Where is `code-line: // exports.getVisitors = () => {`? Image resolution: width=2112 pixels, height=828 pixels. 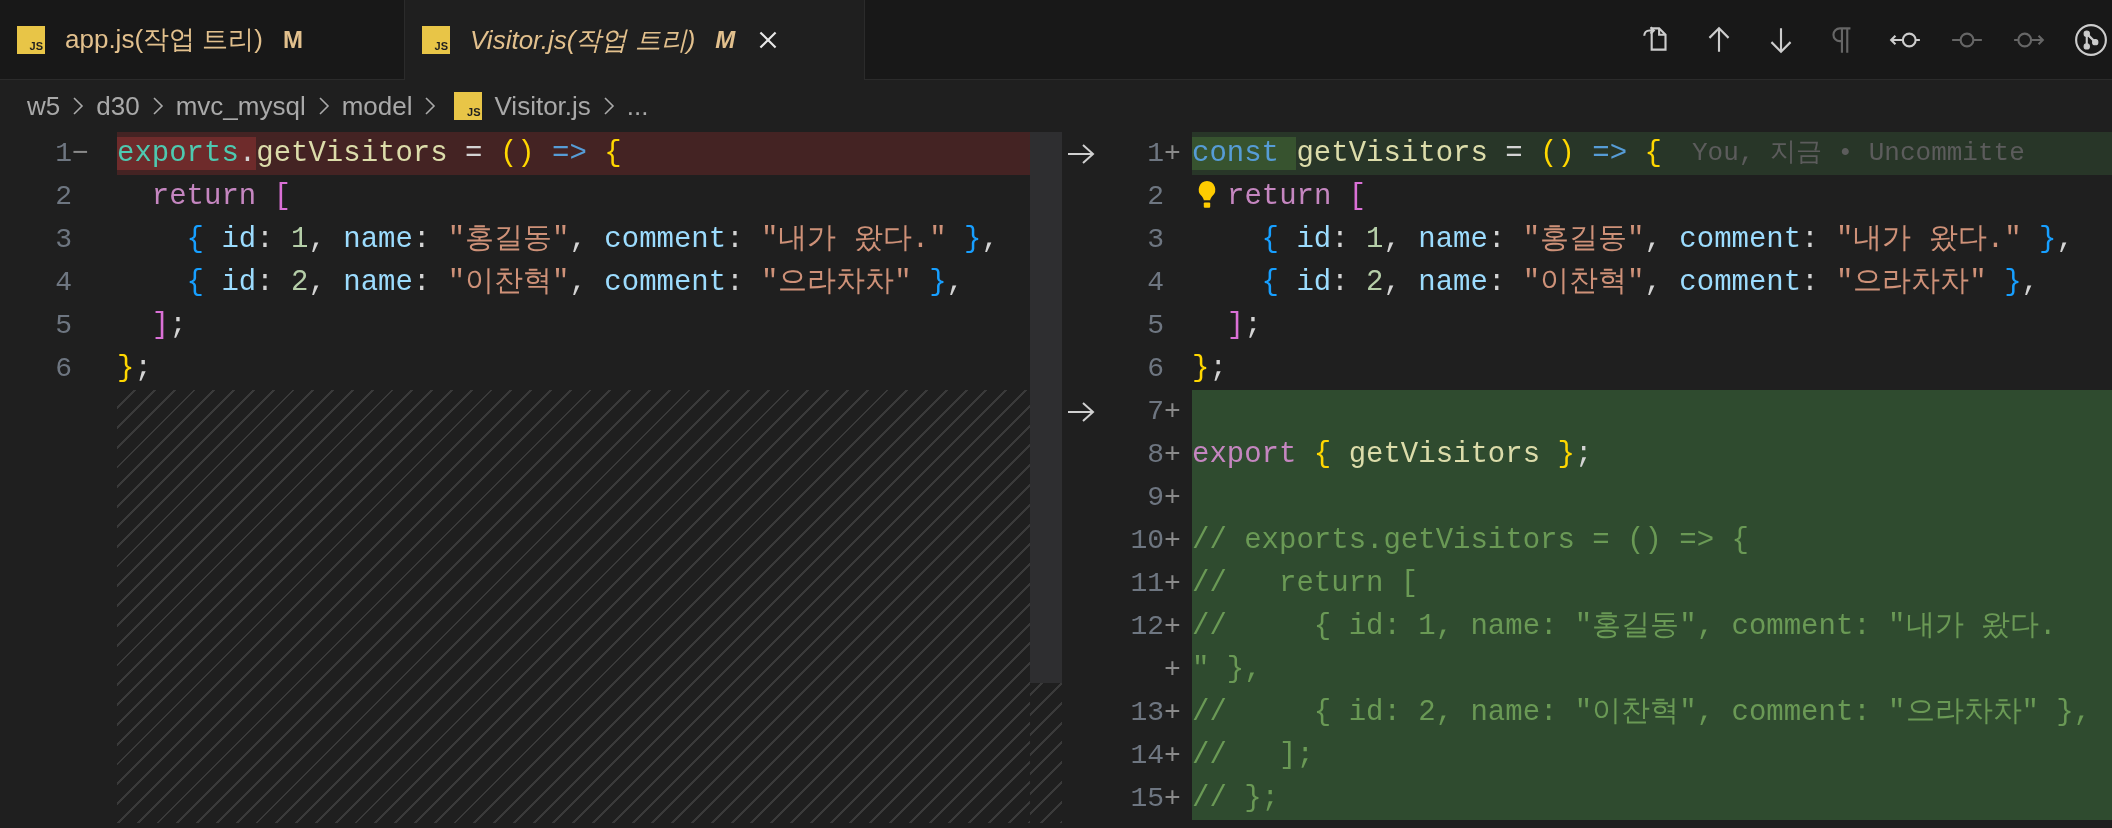 code-line: // exports.getVisitors = () => { is located at coordinates (1470, 541).